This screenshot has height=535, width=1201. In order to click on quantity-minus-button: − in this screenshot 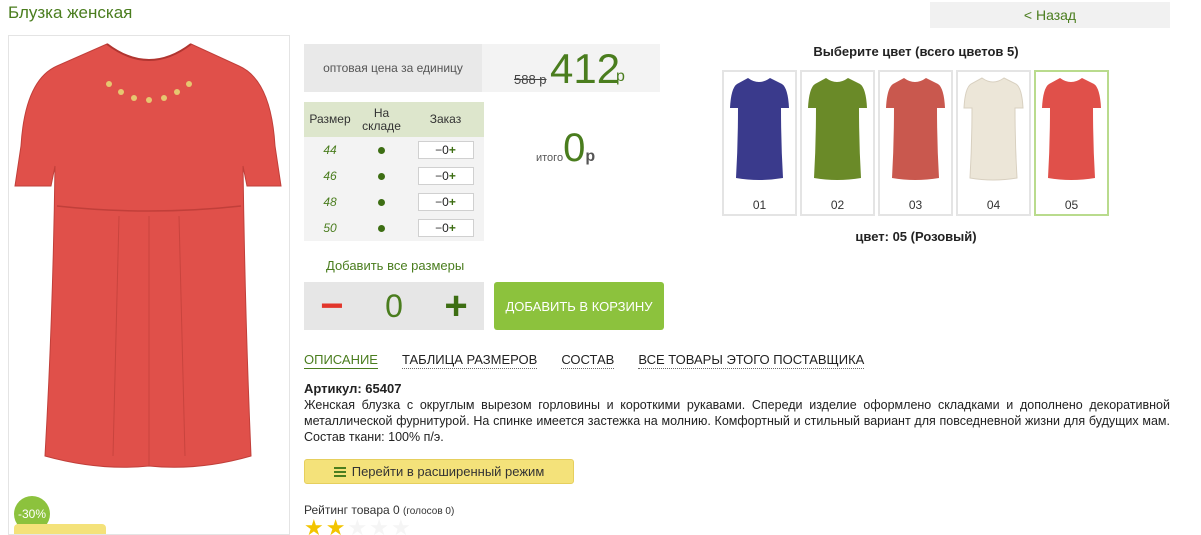, I will do `click(332, 306)`.